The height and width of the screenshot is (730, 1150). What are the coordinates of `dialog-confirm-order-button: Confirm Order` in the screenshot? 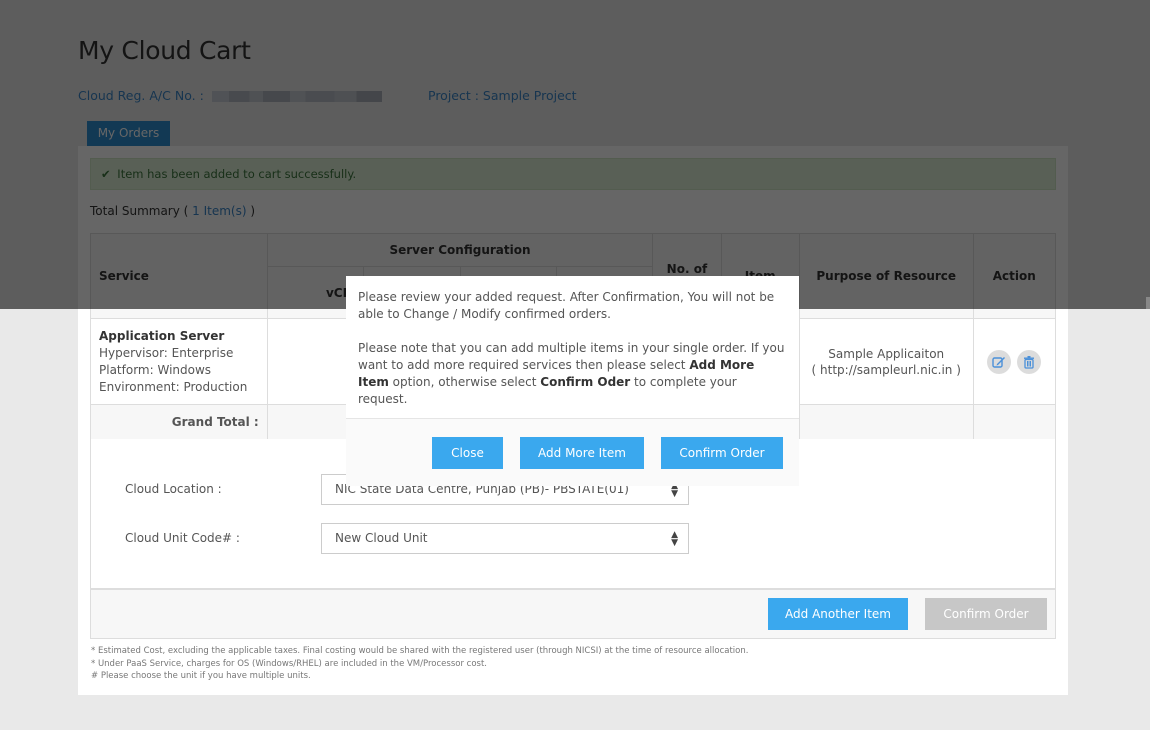 It's located at (722, 453).